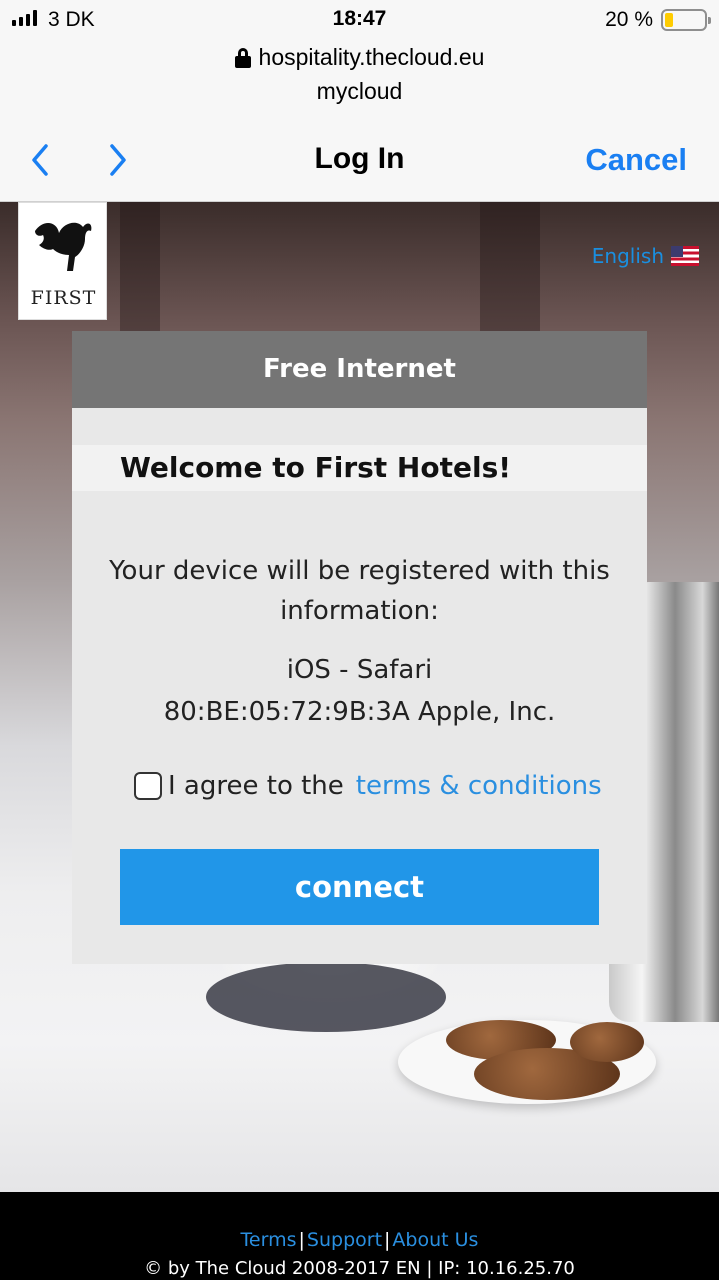  Describe the element at coordinates (242, 57) in the screenshot. I see `lock-icon` at that location.